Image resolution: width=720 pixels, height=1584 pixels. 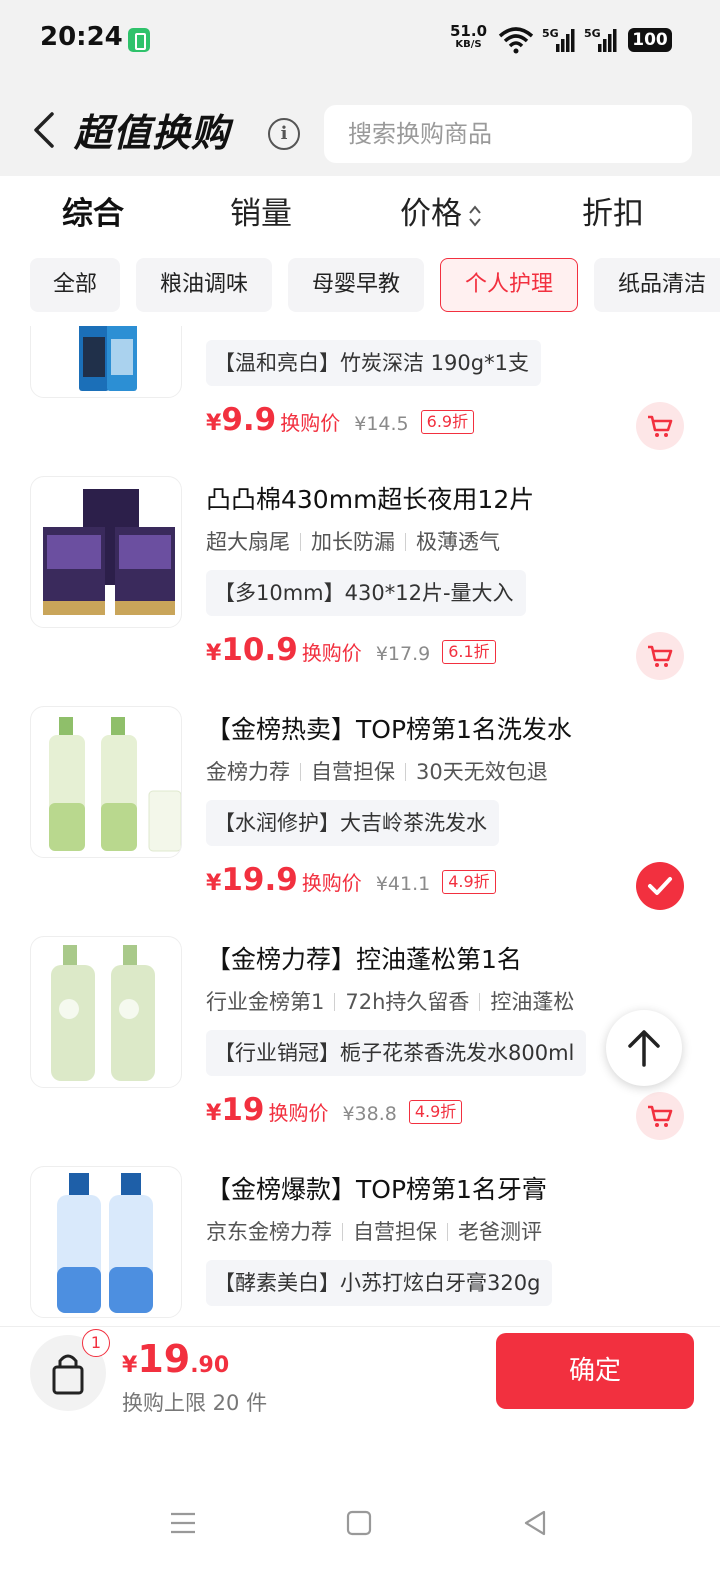 I want to click on sort-arrows-icon, so click(x=475, y=215).